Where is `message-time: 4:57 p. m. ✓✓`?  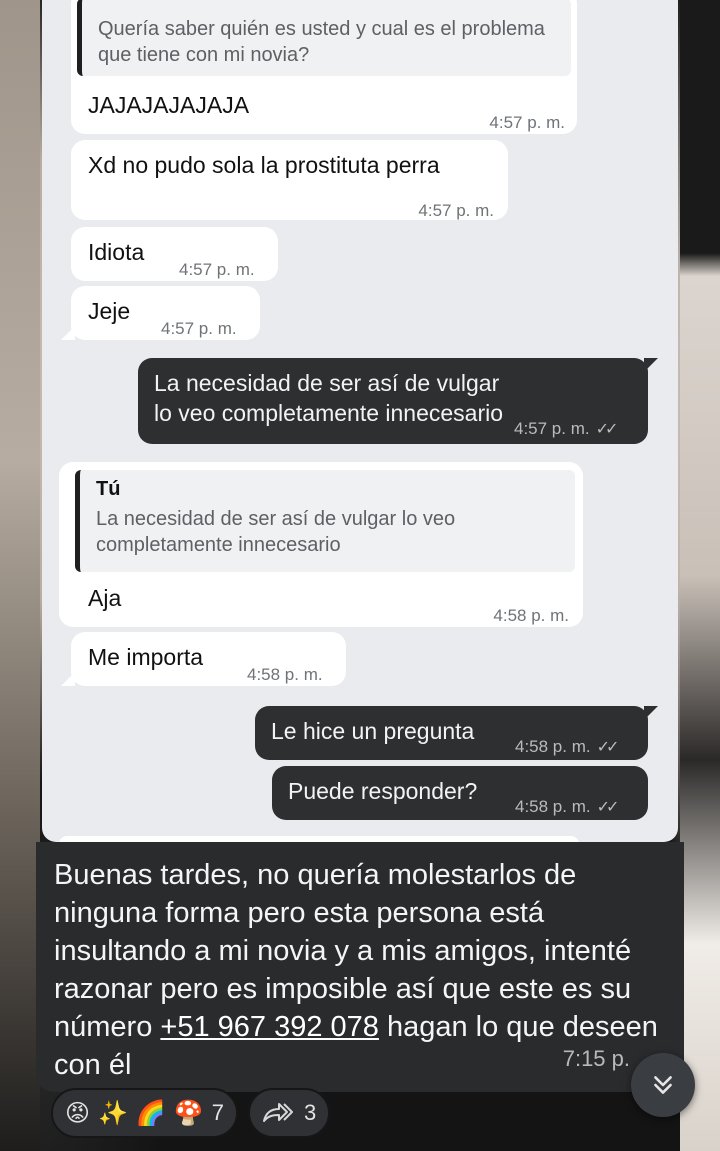
message-time: 4:57 p. m. ✓✓ is located at coordinates (566, 429).